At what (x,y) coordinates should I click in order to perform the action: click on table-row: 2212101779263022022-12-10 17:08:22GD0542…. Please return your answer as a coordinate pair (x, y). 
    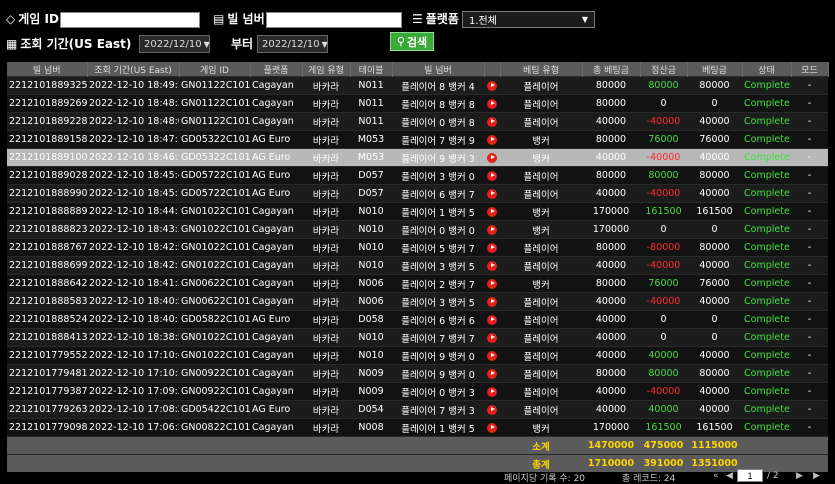
    Looking at the image, I should click on (417, 409).